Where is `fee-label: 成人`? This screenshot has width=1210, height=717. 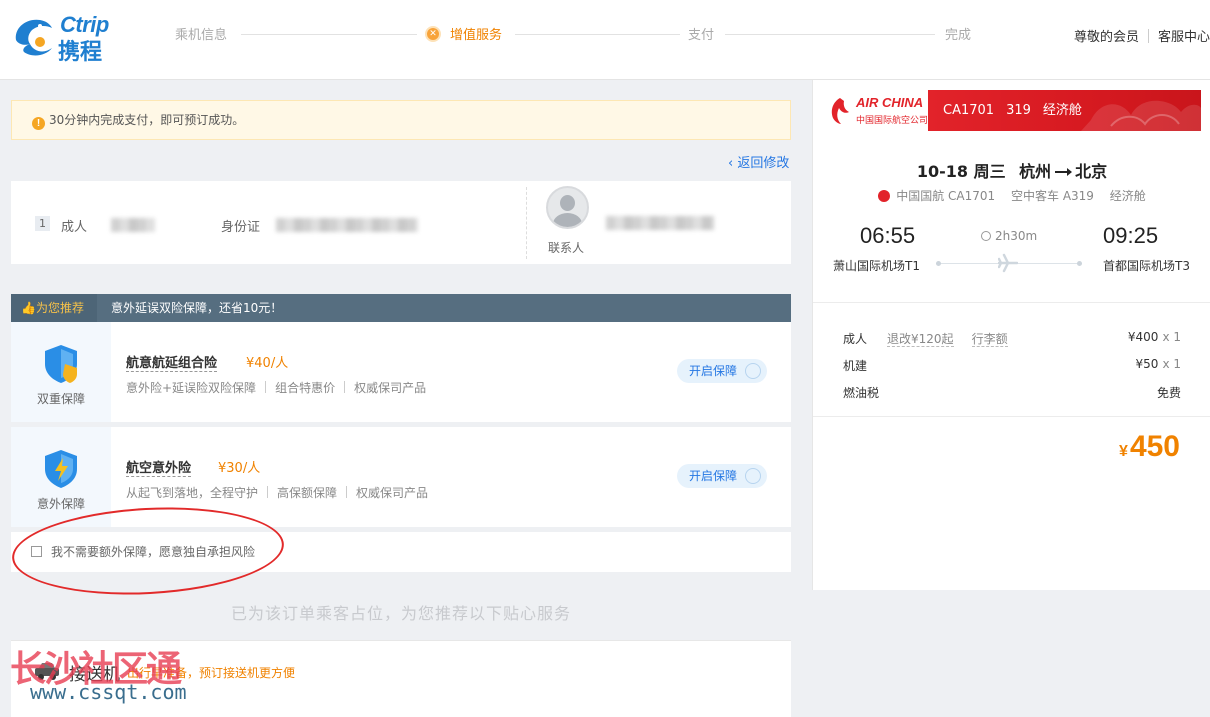
fee-label: 成人 is located at coordinates (855, 339).